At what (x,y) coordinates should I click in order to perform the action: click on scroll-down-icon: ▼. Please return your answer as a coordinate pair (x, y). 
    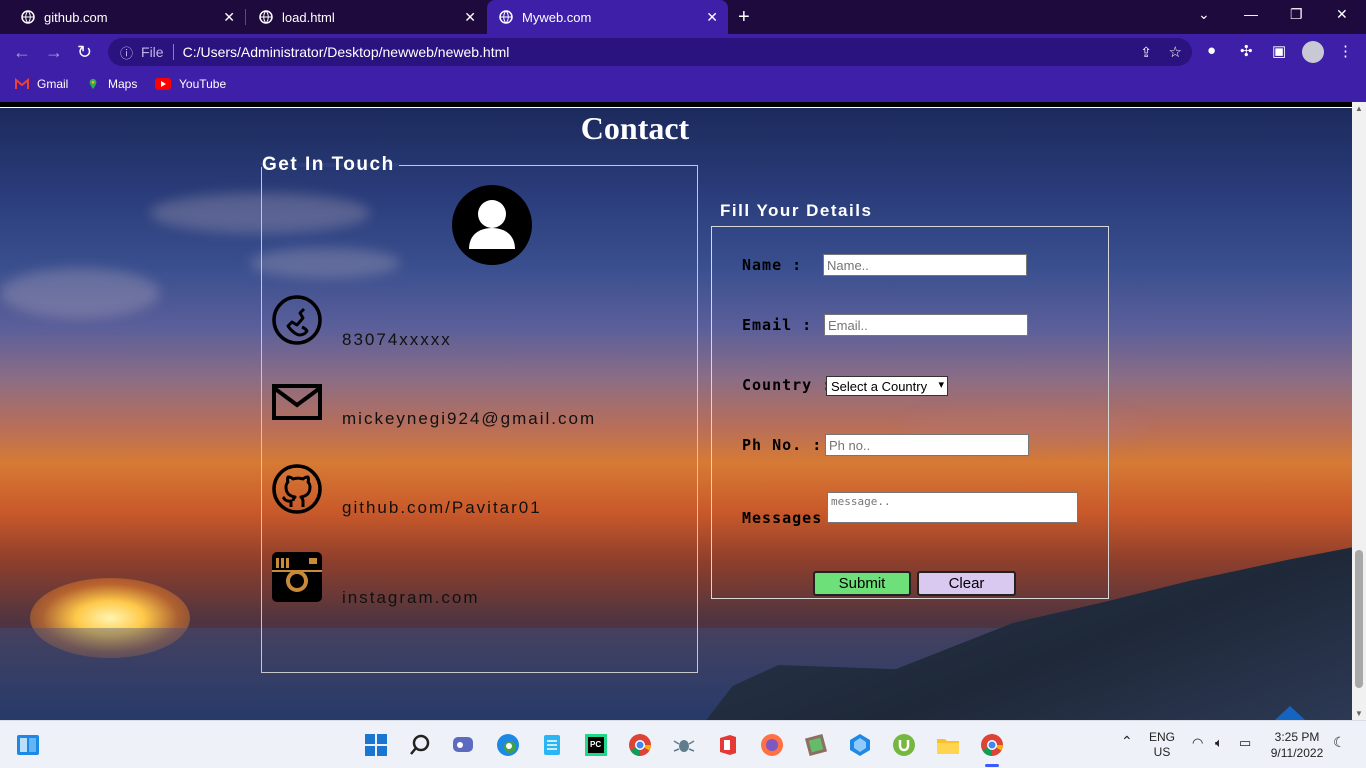
    Looking at the image, I should click on (1359, 713).